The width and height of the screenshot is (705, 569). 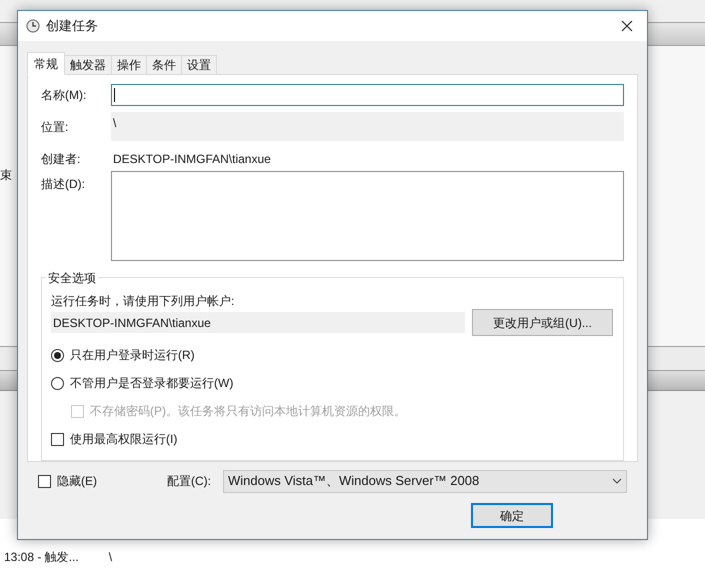 I want to click on account-field: DESKTOP-INMGFAN\tianxue, so click(x=258, y=322).